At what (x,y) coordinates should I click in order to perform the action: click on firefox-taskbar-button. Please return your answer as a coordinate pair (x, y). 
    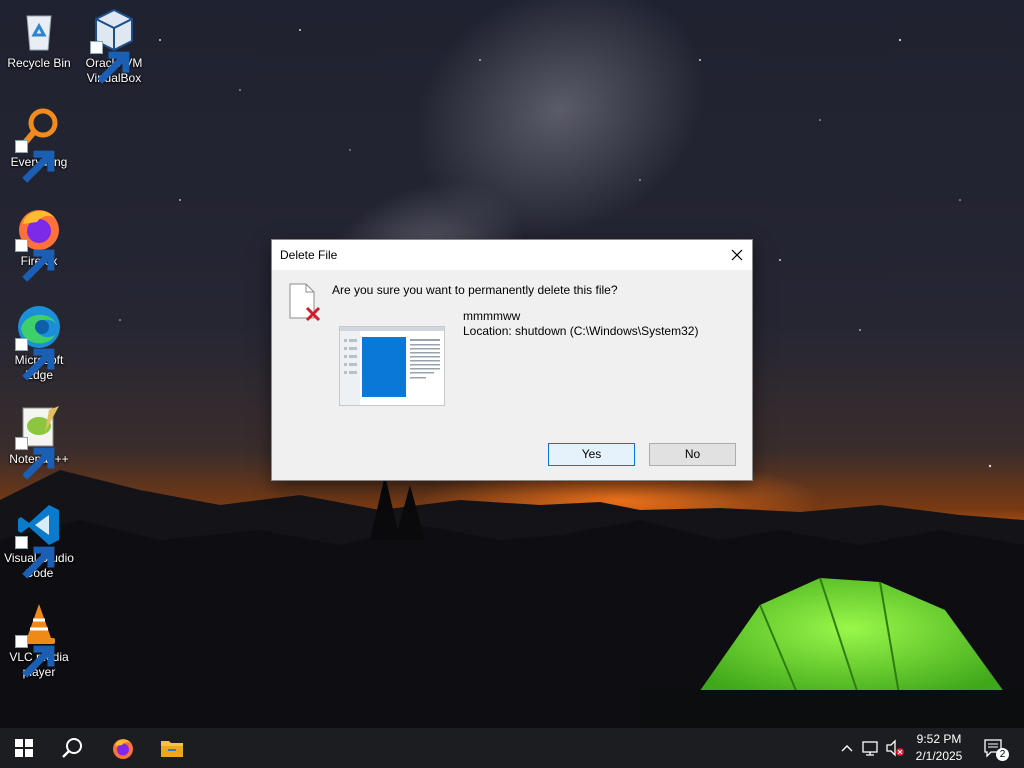
    Looking at the image, I should click on (123, 748).